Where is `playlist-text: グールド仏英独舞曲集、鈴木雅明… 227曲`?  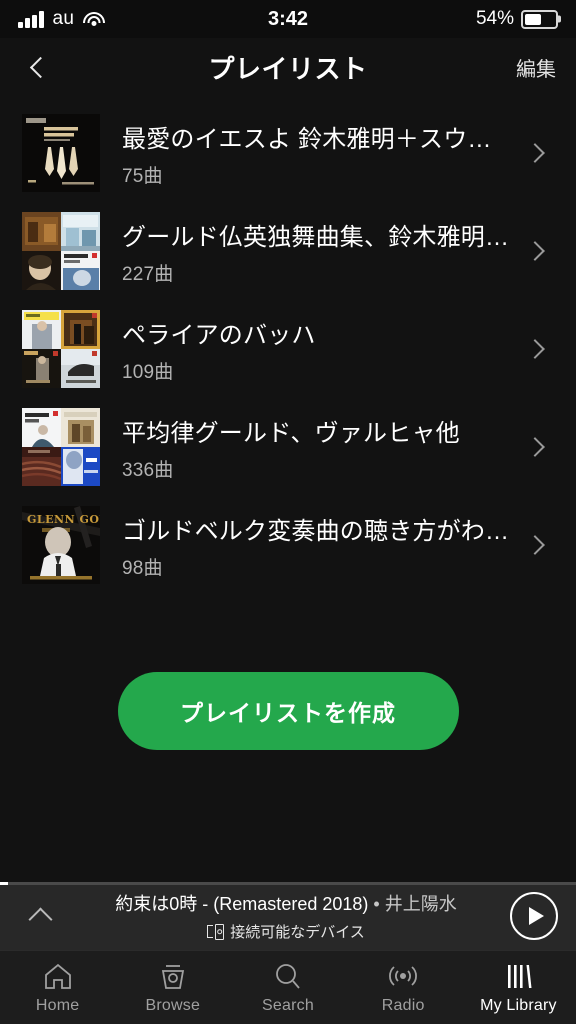 playlist-text: グールド仏英独舞曲集、鈴木雅明… 227曲 is located at coordinates (314, 251).